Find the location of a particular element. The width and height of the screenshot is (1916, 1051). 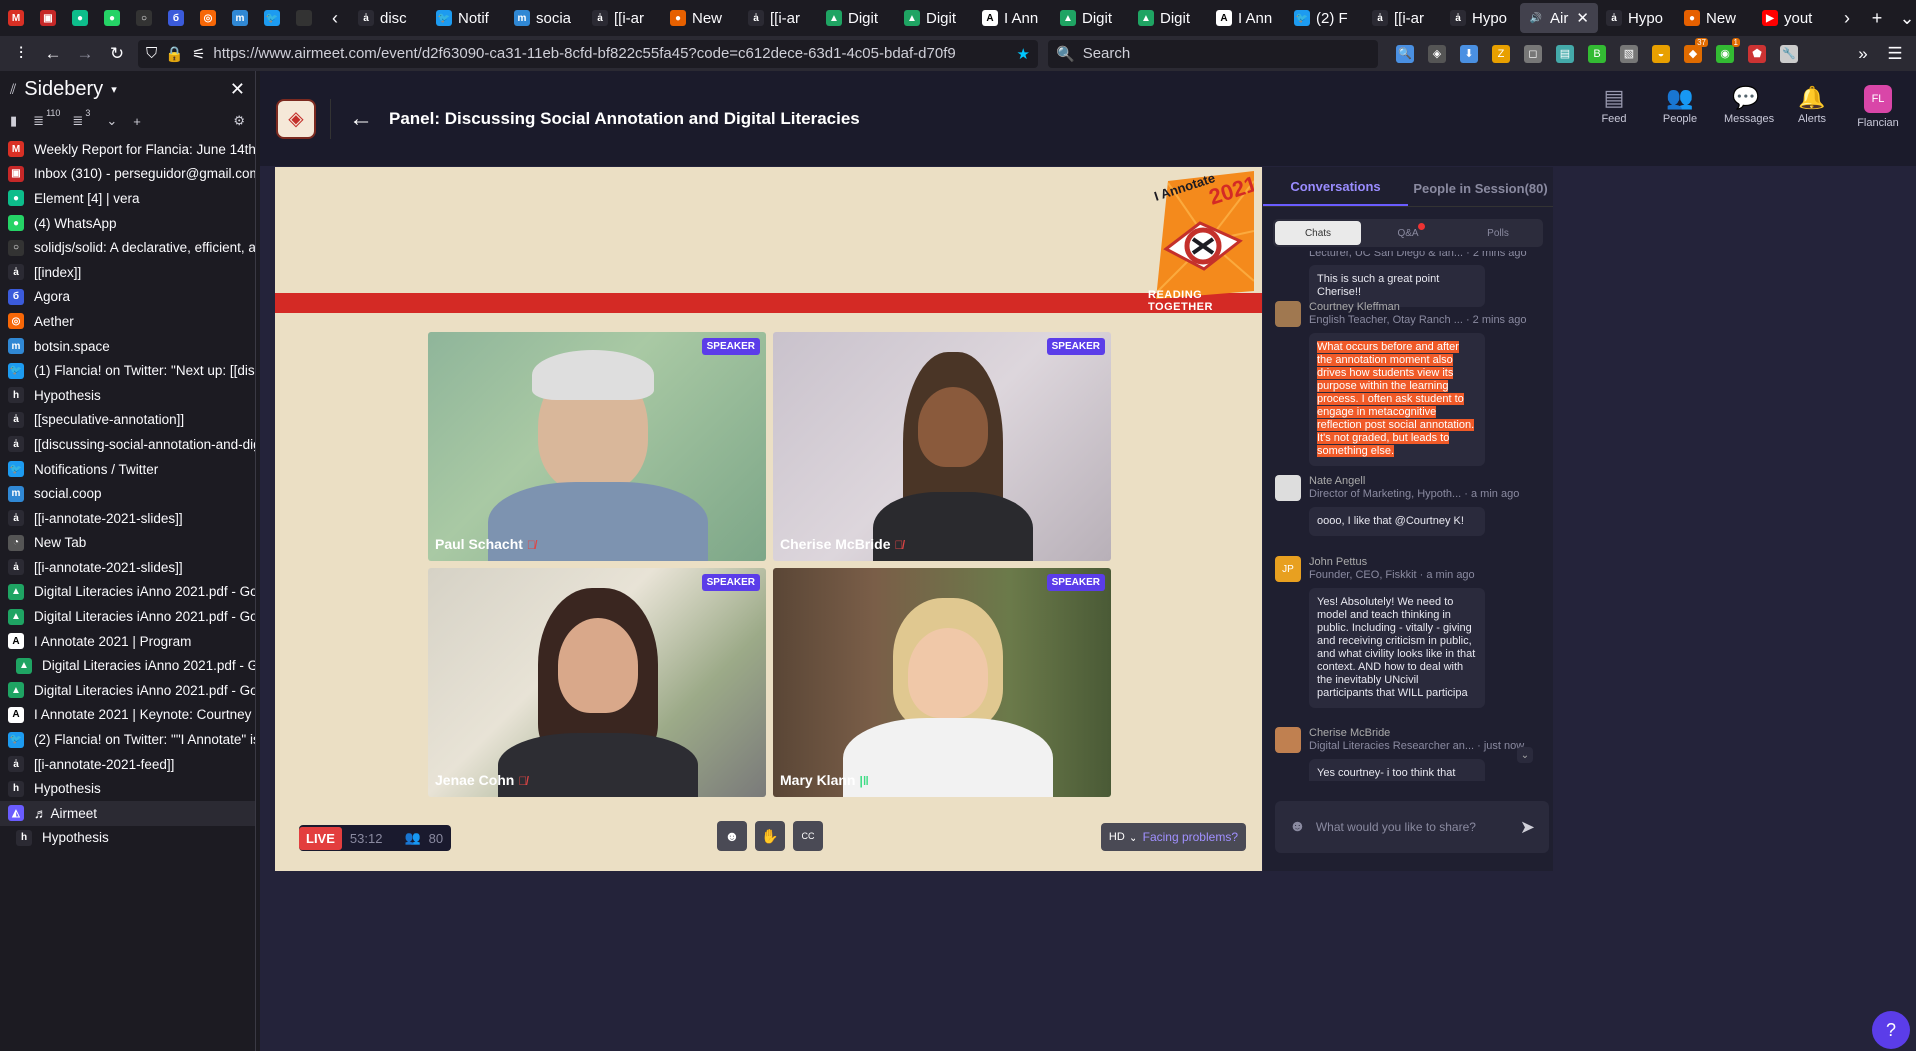

chat-input: ☻ What would you like to share? ➤ is located at coordinates (1412, 827).